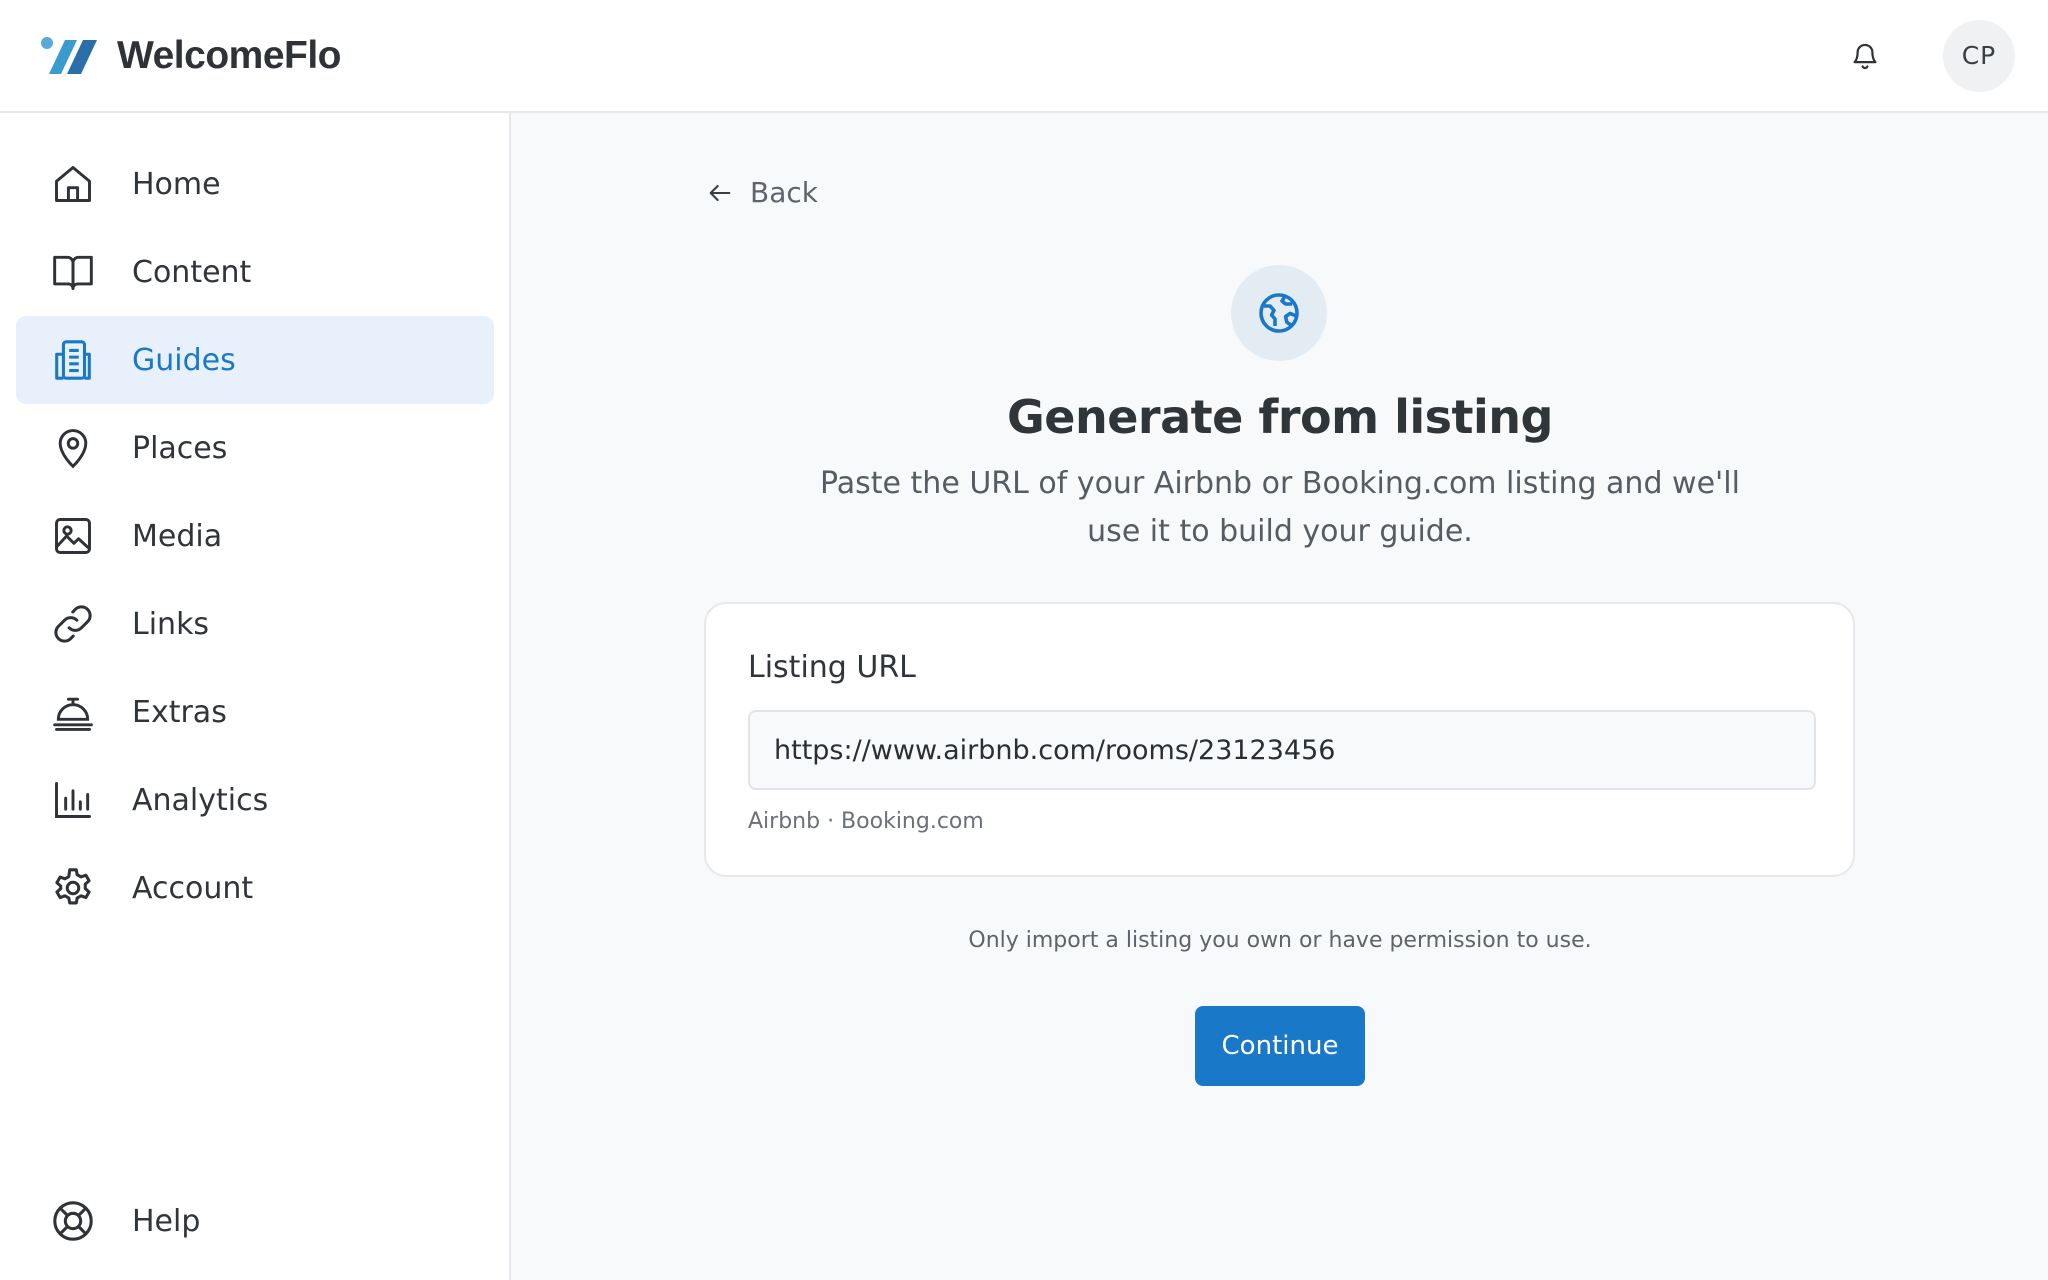 This screenshot has height=1280, width=2048. I want to click on avatar-initials: CP, so click(1979, 55).